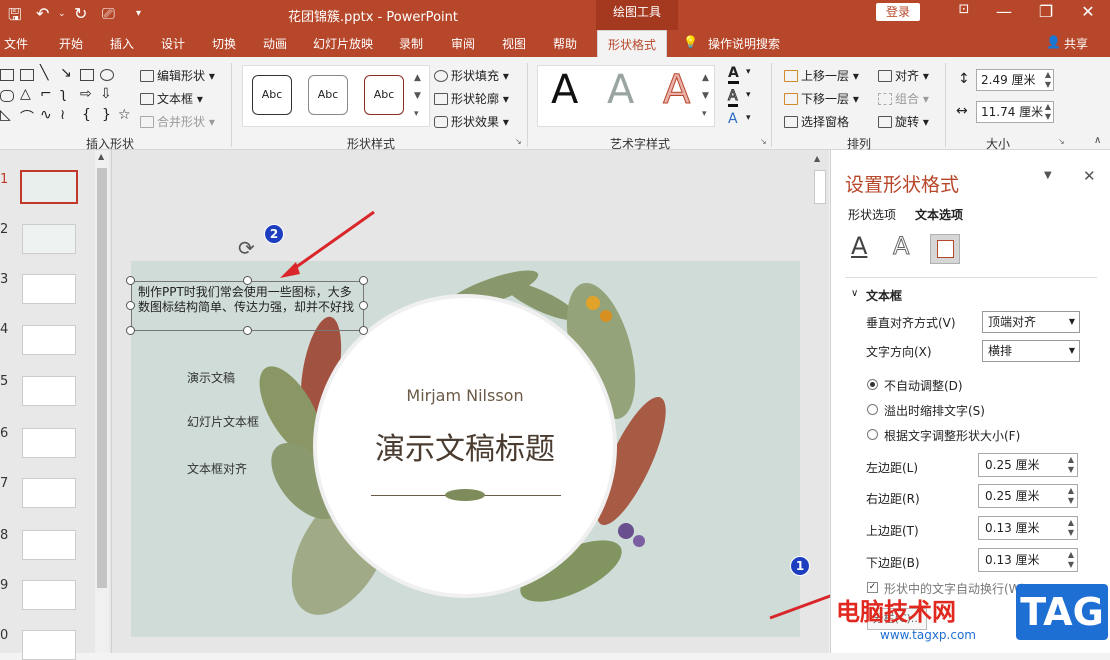 The height and width of the screenshot is (660, 1110). What do you see at coordinates (872, 409) in the screenshot?
I see `radio-shrink-on-overflow` at bounding box center [872, 409].